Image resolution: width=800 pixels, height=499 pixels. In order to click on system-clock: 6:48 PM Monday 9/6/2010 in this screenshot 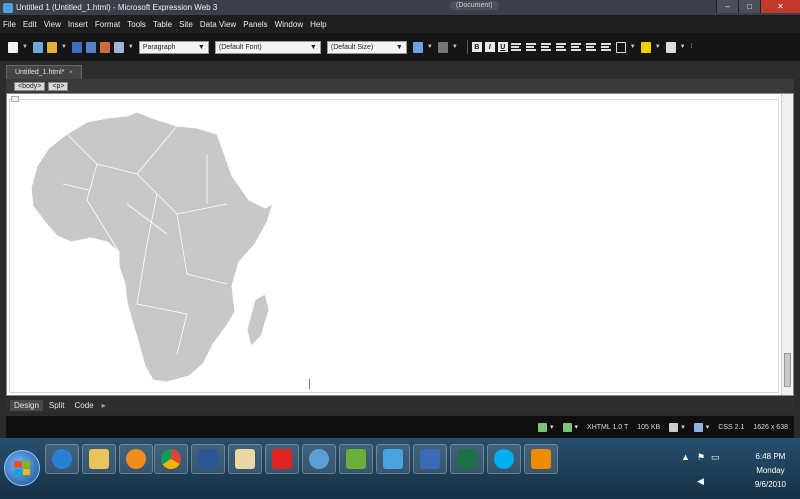, I will do `click(770, 471)`.